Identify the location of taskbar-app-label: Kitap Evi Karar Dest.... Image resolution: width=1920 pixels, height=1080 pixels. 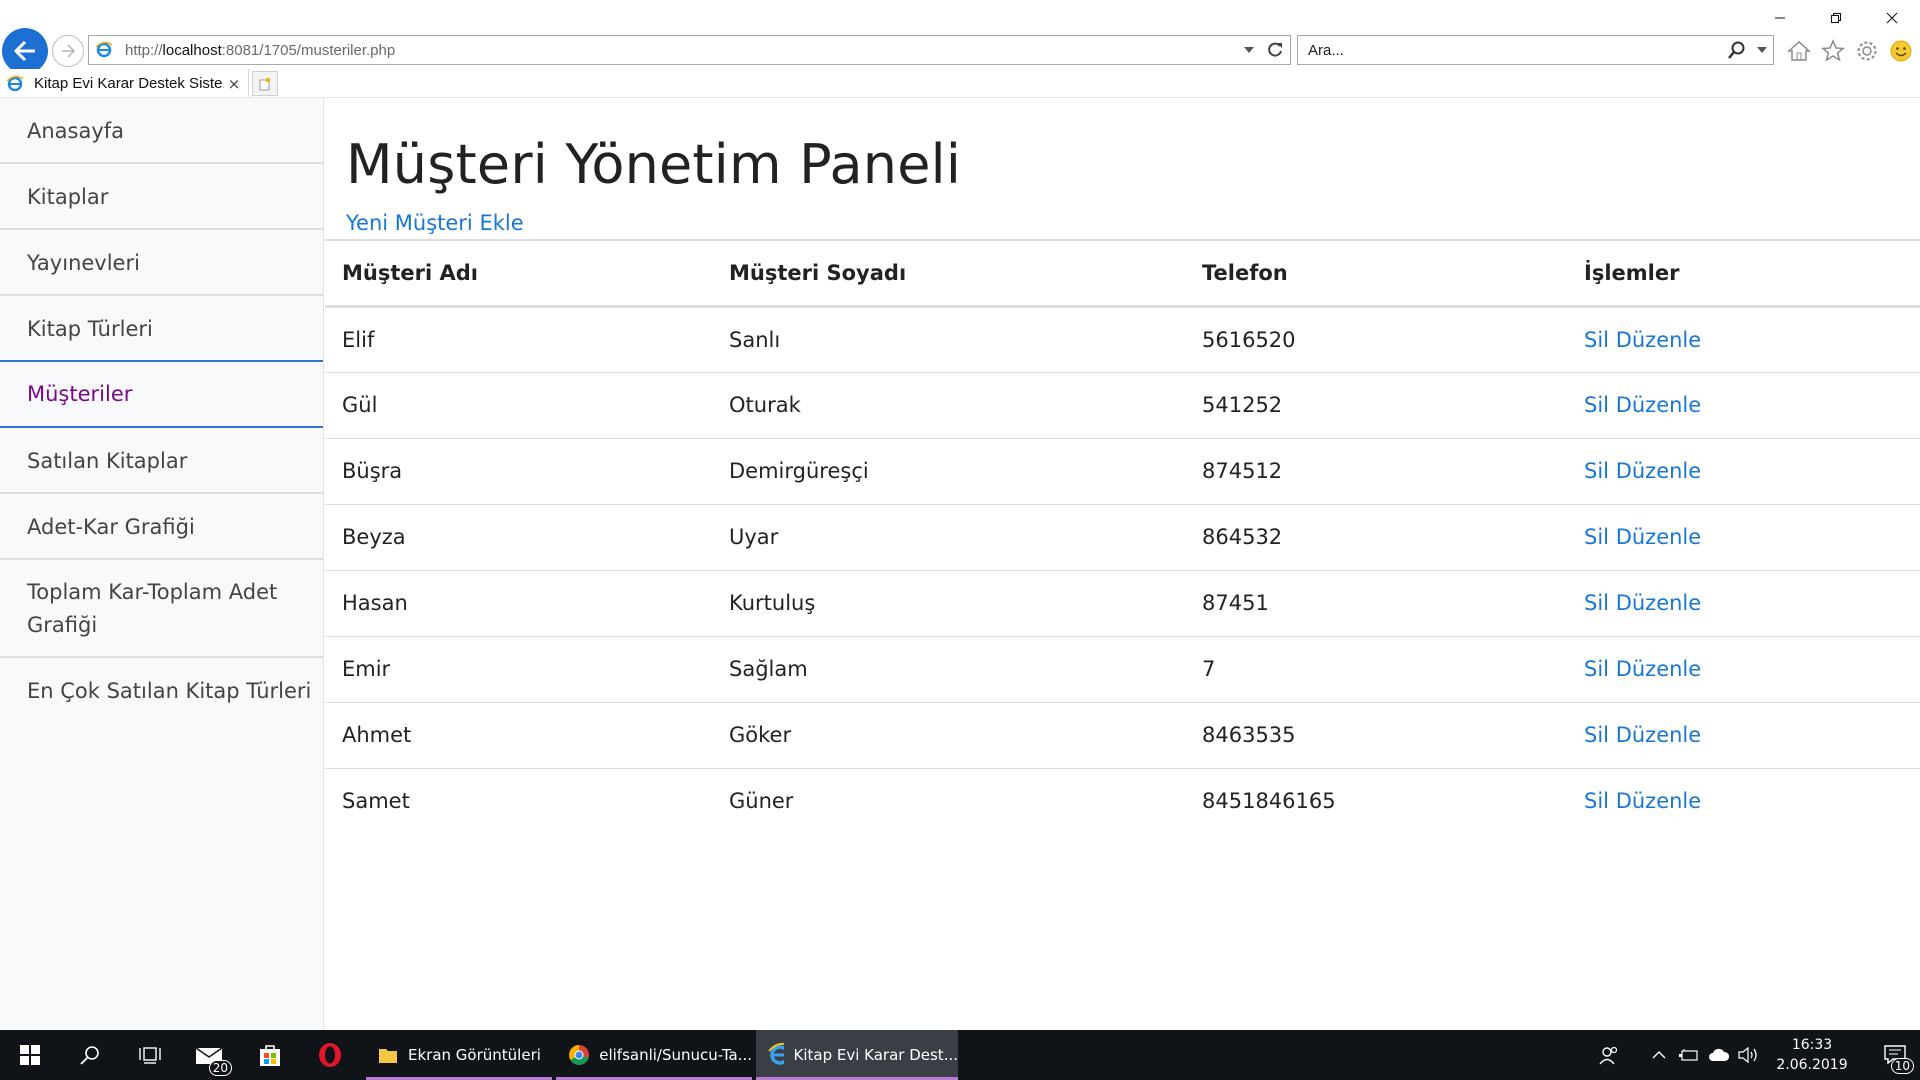
(876, 1055).